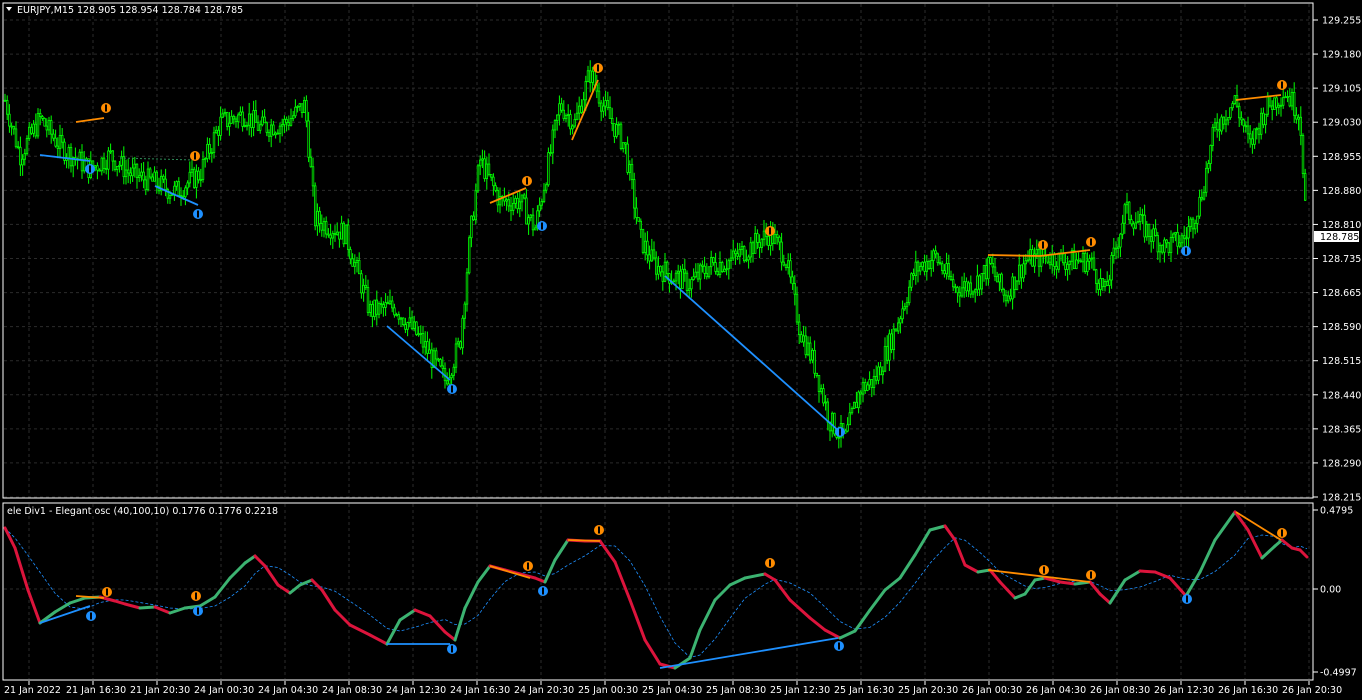 Image resolution: width=1362 pixels, height=700 pixels. I want to click on time-axis-label: 25 Jan 20:30, so click(928, 690).